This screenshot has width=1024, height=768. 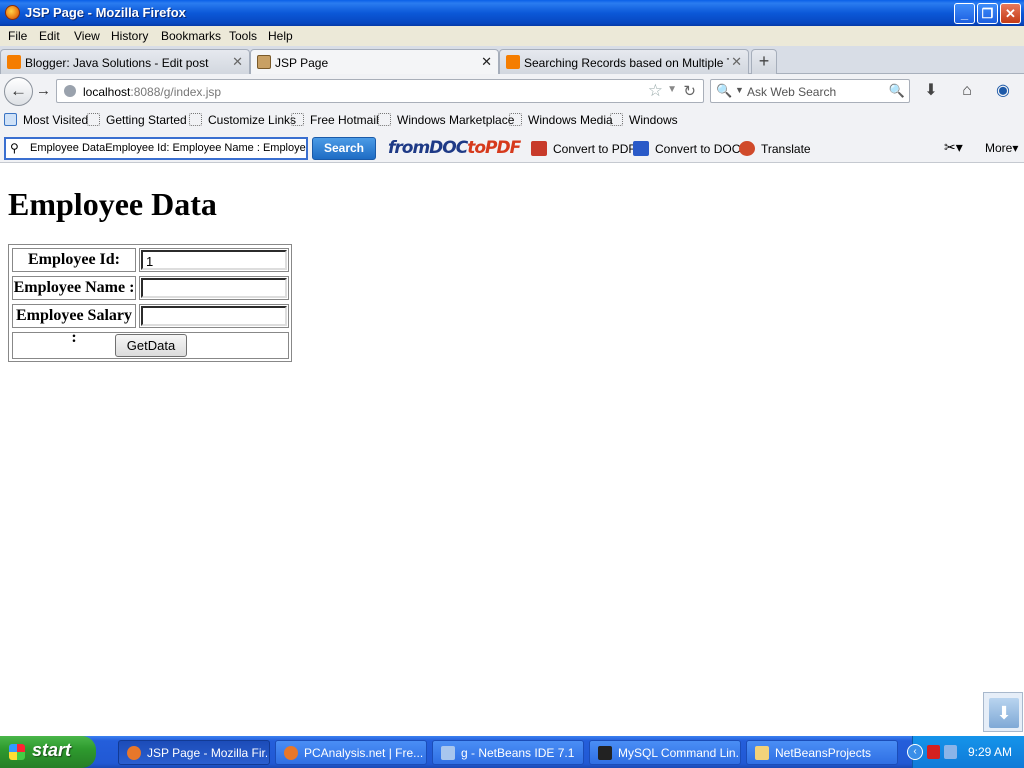 I want to click on bookmark-windows-marketplace: Windows Marketplace, so click(x=446, y=120).